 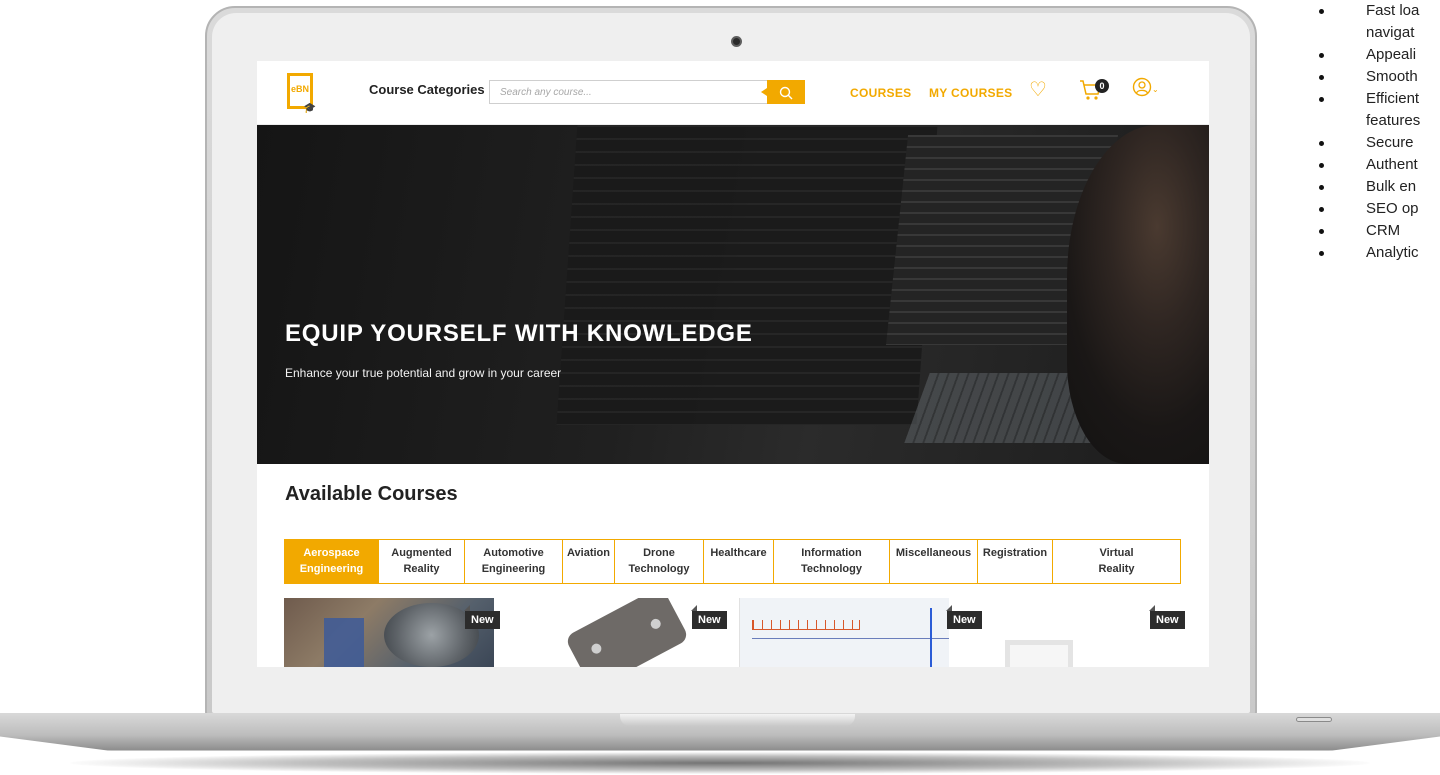 What do you see at coordinates (931, 637) in the screenshot?
I see `diagram-axis` at bounding box center [931, 637].